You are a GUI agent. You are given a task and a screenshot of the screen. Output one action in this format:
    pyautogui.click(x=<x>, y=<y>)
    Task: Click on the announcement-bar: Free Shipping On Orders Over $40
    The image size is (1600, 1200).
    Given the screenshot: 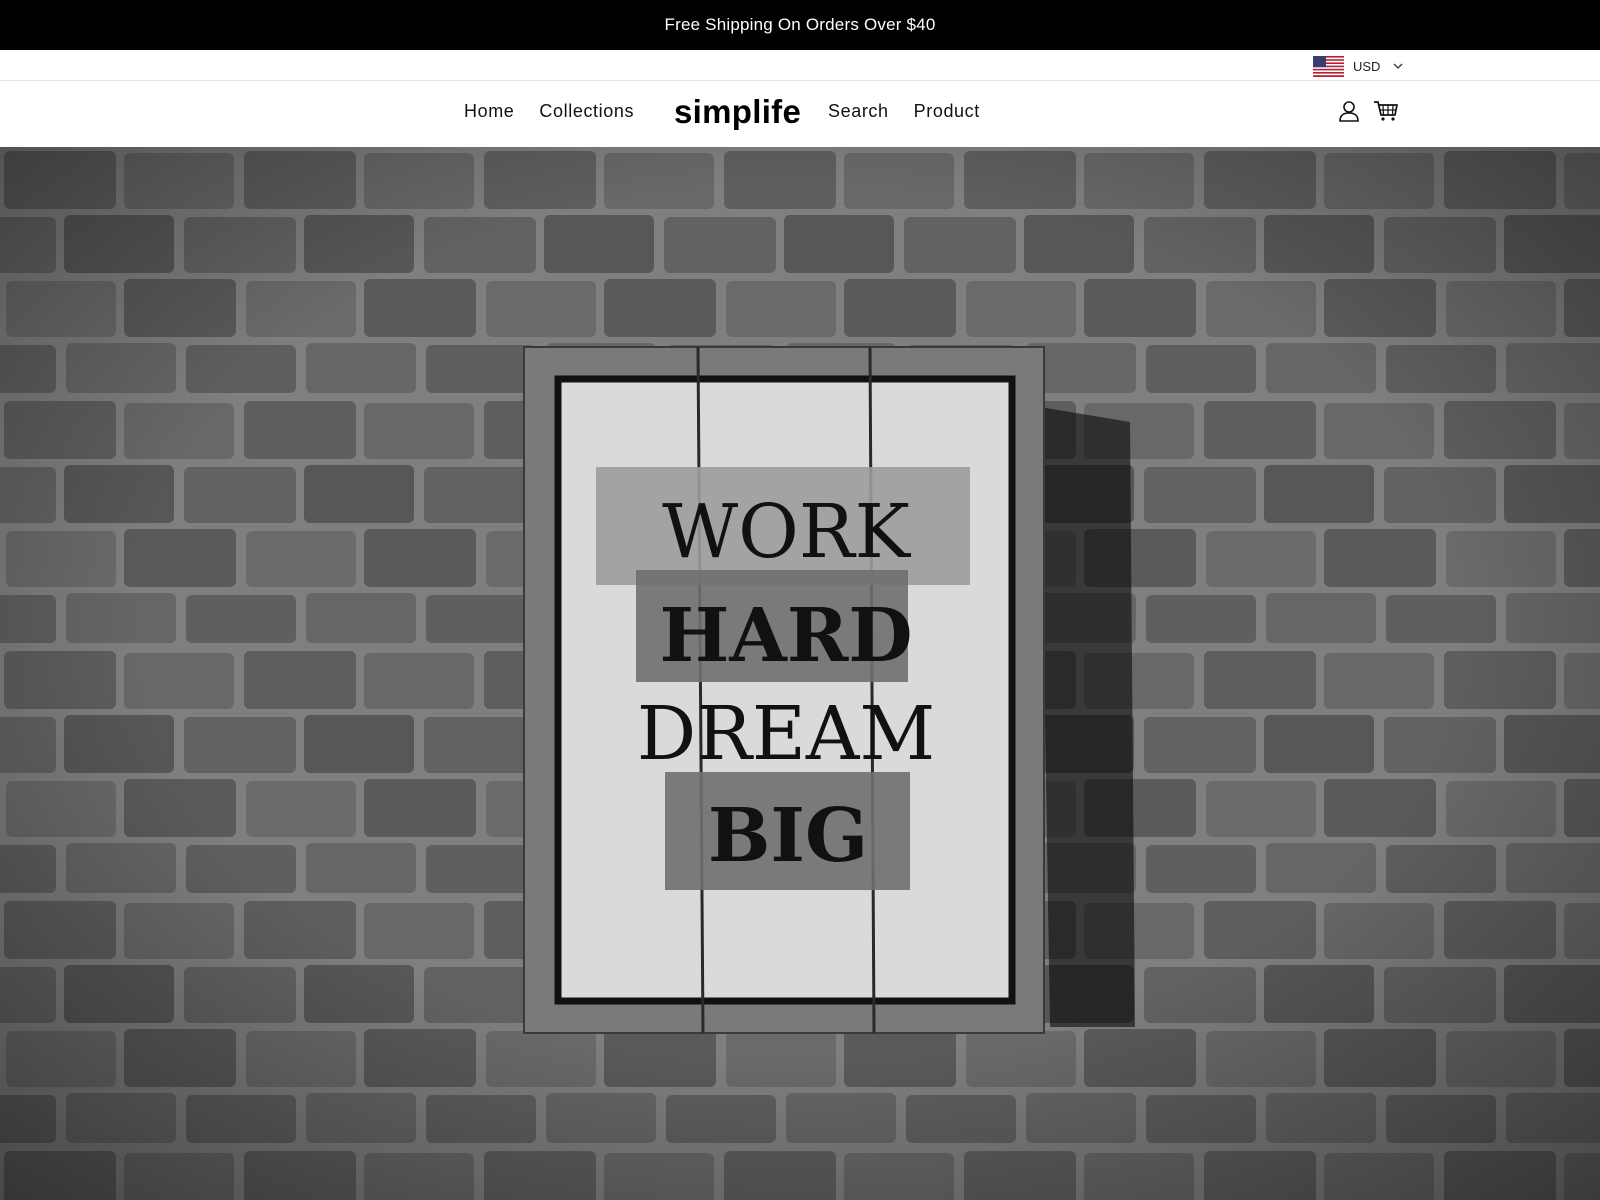 What is the action you would take?
    pyautogui.click(x=800, y=25)
    